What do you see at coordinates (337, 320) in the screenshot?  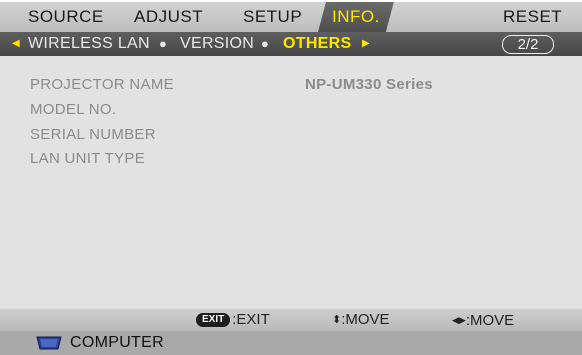 I see `up-down-arrows-icon: ⬍` at bounding box center [337, 320].